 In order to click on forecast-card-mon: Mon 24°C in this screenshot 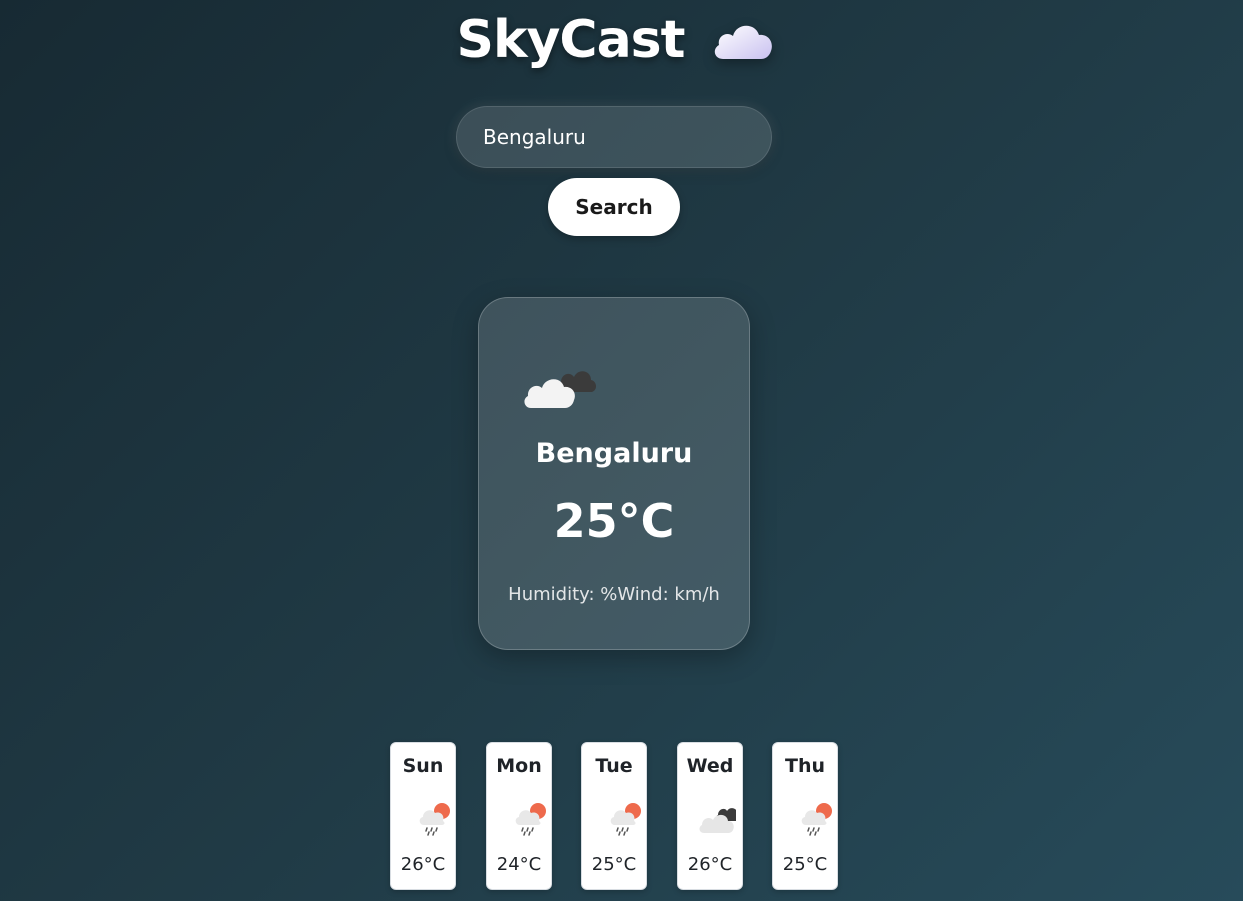, I will do `click(519, 816)`.